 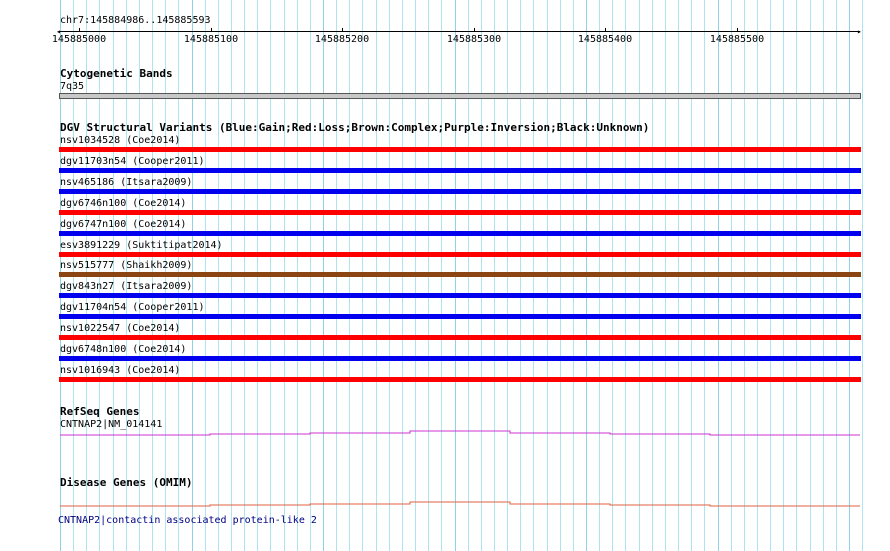 What do you see at coordinates (460, 468) in the screenshot?
I see `gene-traces` at bounding box center [460, 468].